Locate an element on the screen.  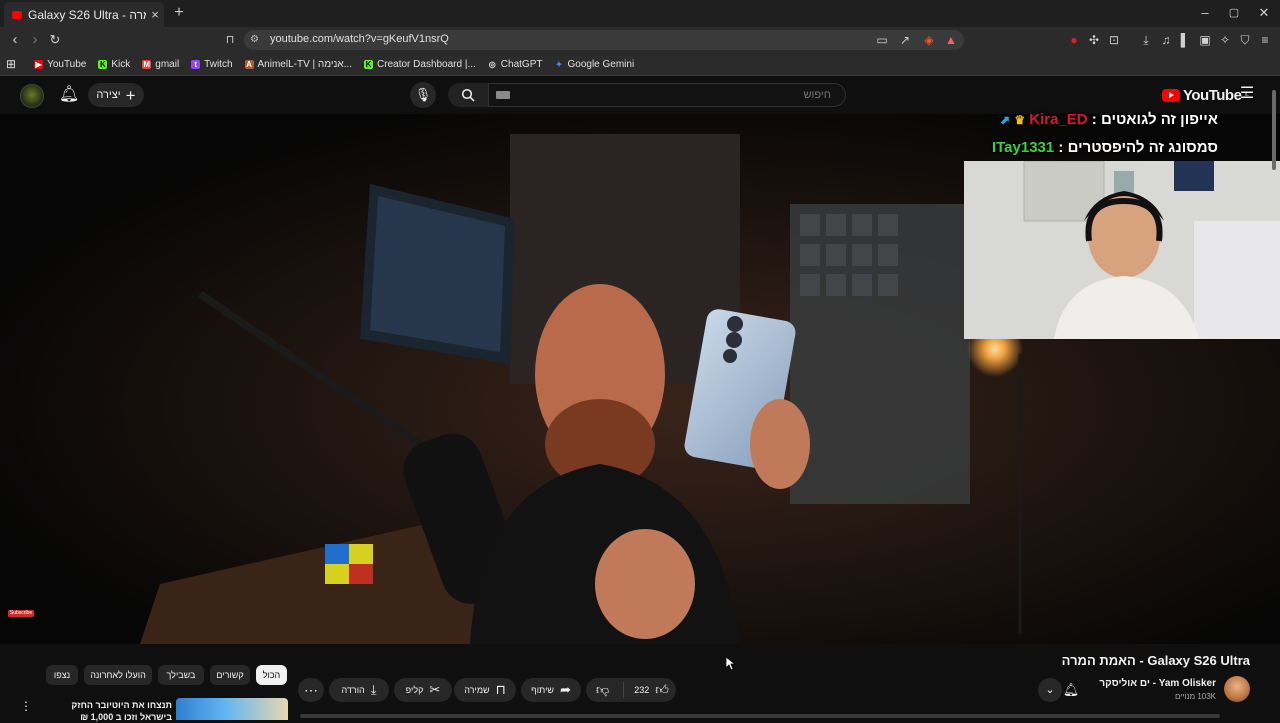
animell-icon: A is located at coordinates (249, 64).